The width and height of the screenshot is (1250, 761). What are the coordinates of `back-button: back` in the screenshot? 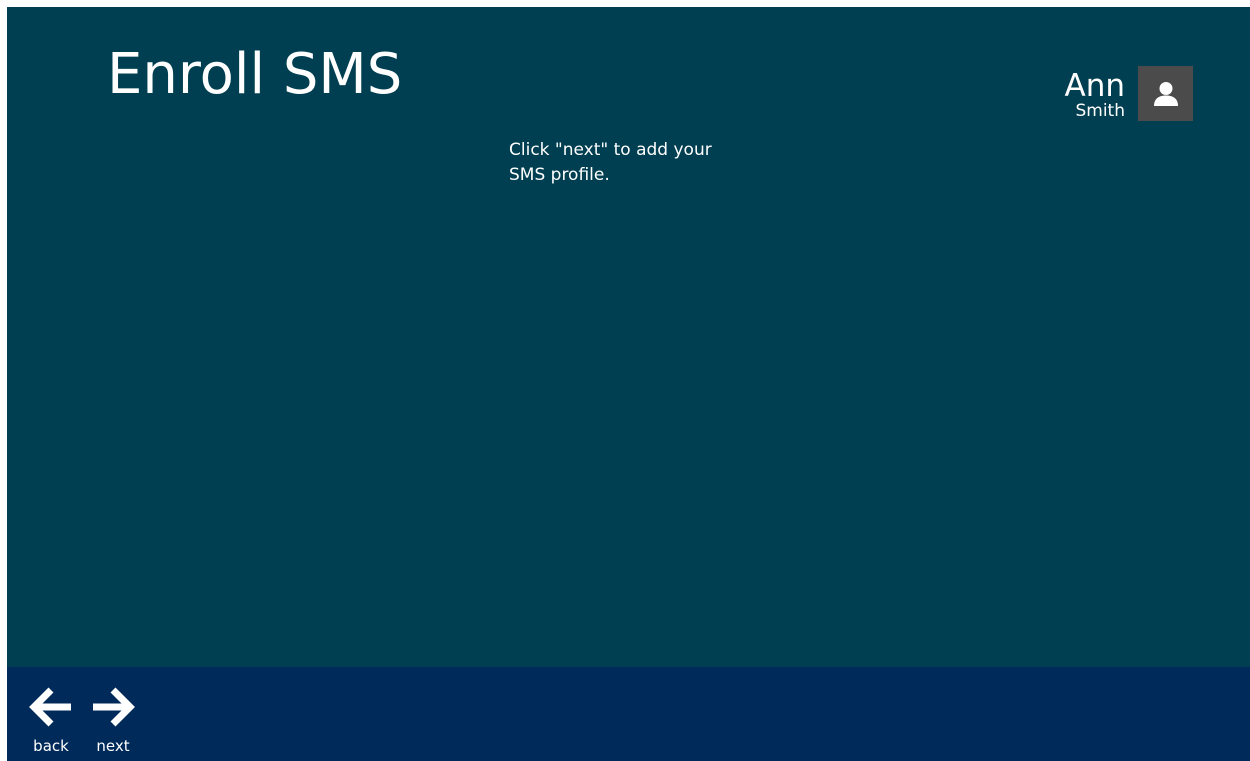 It's located at (51, 720).